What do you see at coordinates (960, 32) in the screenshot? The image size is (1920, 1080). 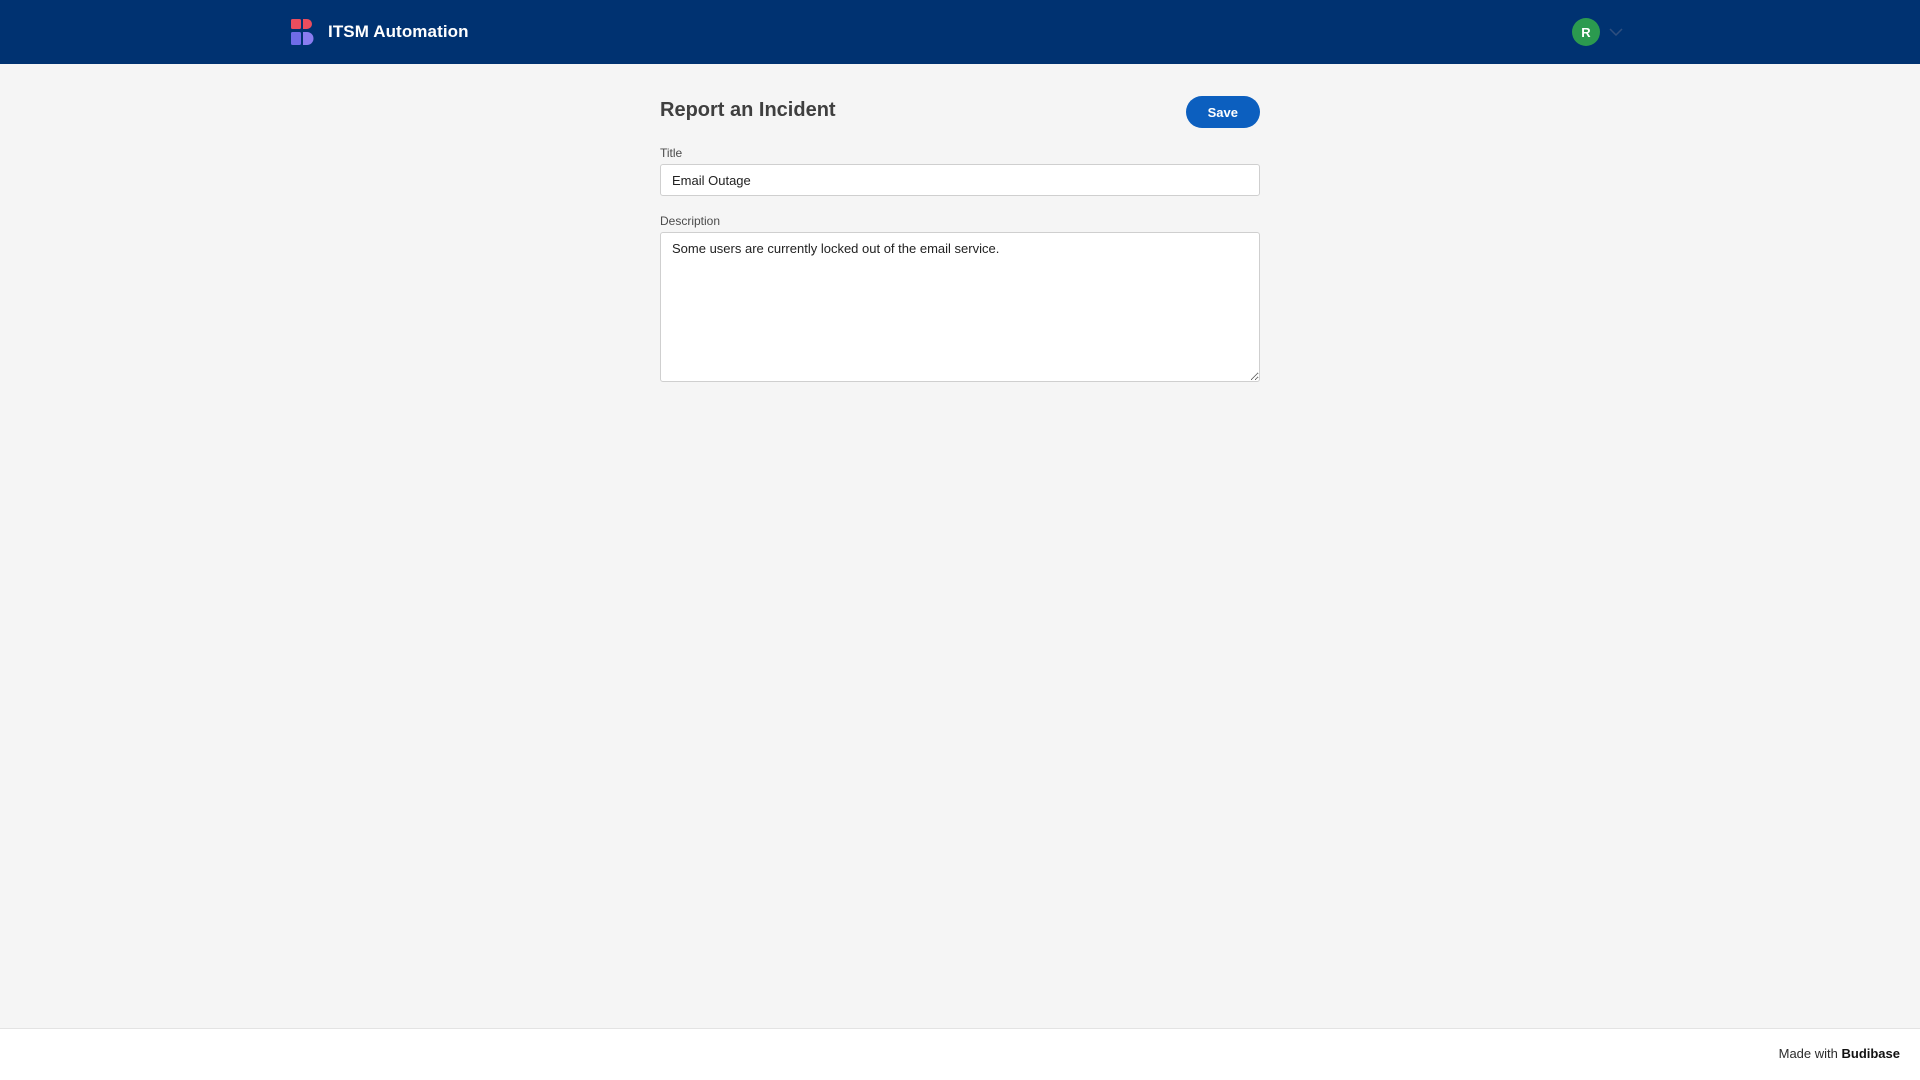 I see `top-navigation-bar: ITSM Automation R` at bounding box center [960, 32].